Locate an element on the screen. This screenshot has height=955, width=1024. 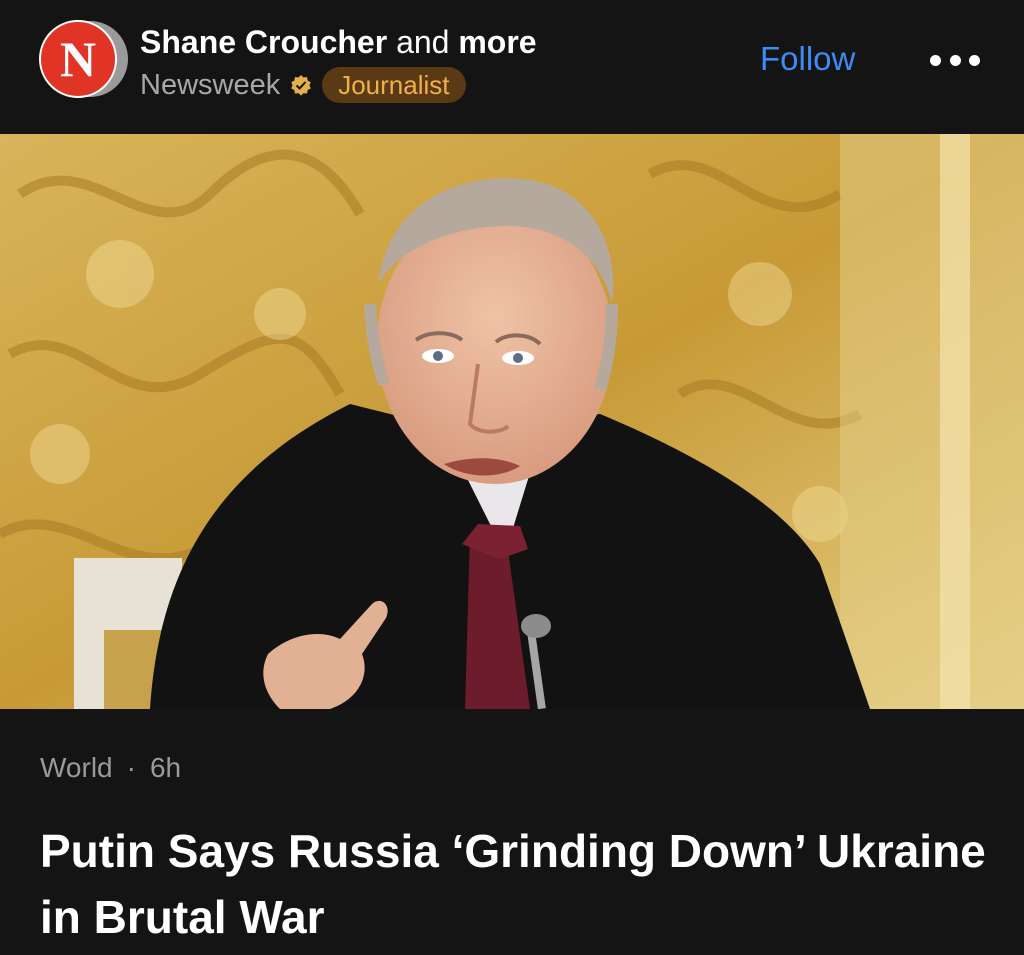
article-age: 6h is located at coordinates (165, 767).